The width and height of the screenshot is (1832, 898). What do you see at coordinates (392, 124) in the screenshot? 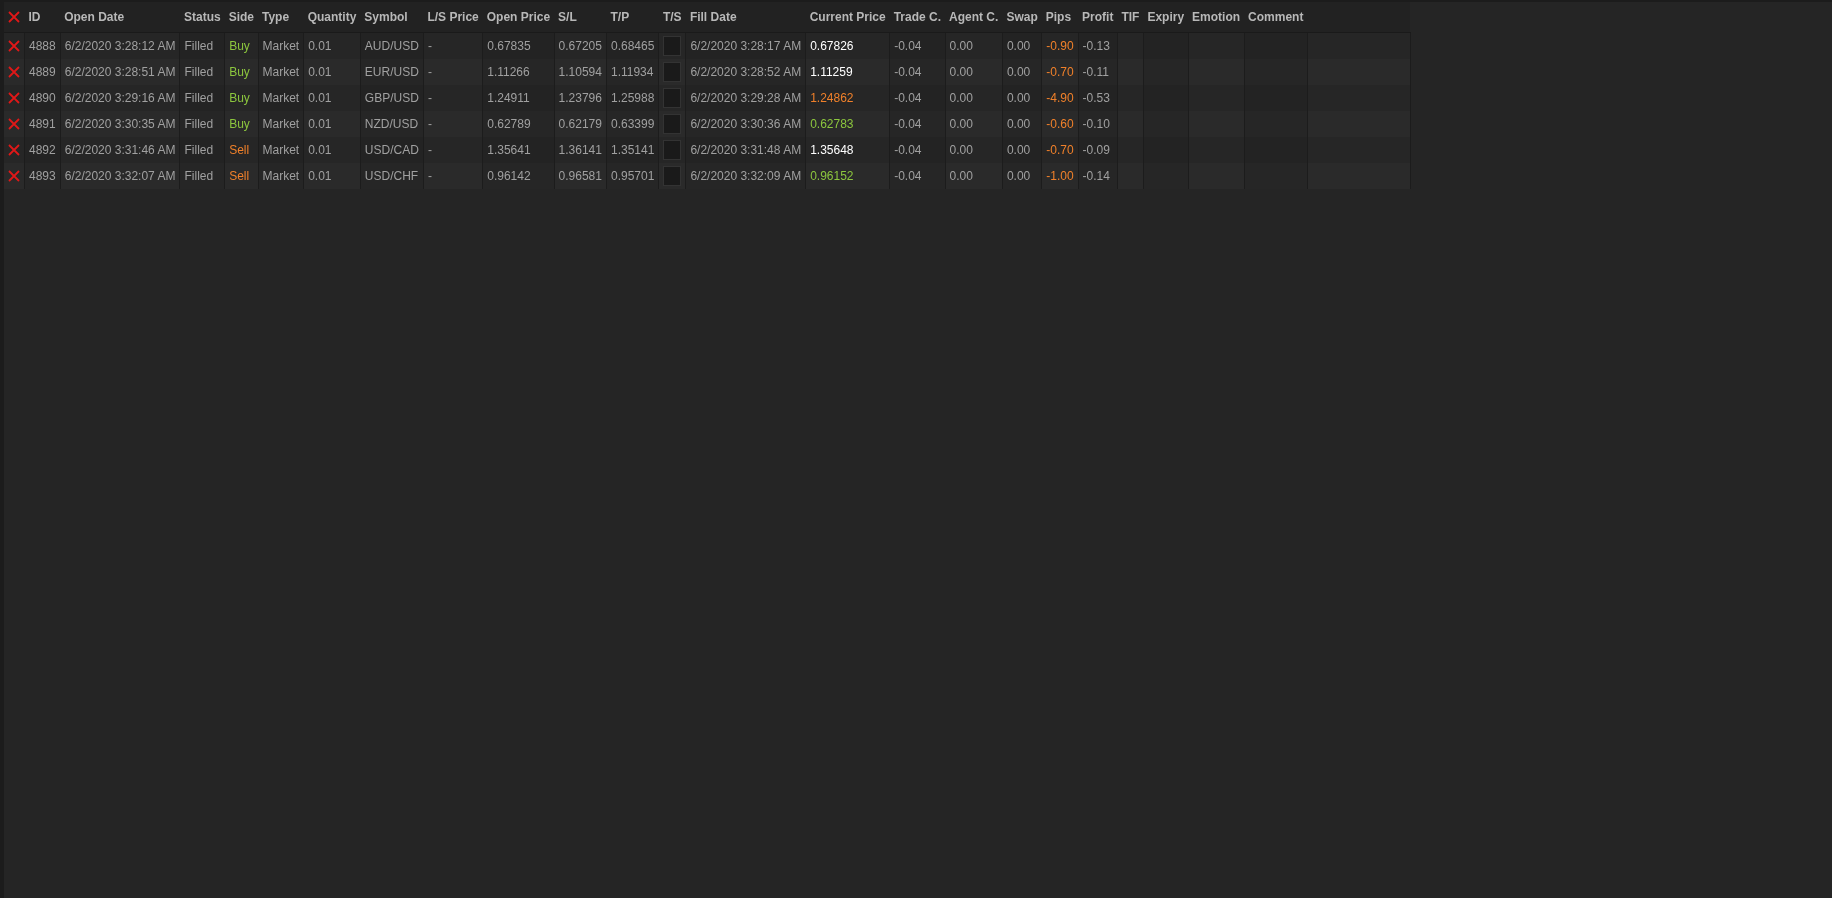
I see `table-cell: NZD/USD` at bounding box center [392, 124].